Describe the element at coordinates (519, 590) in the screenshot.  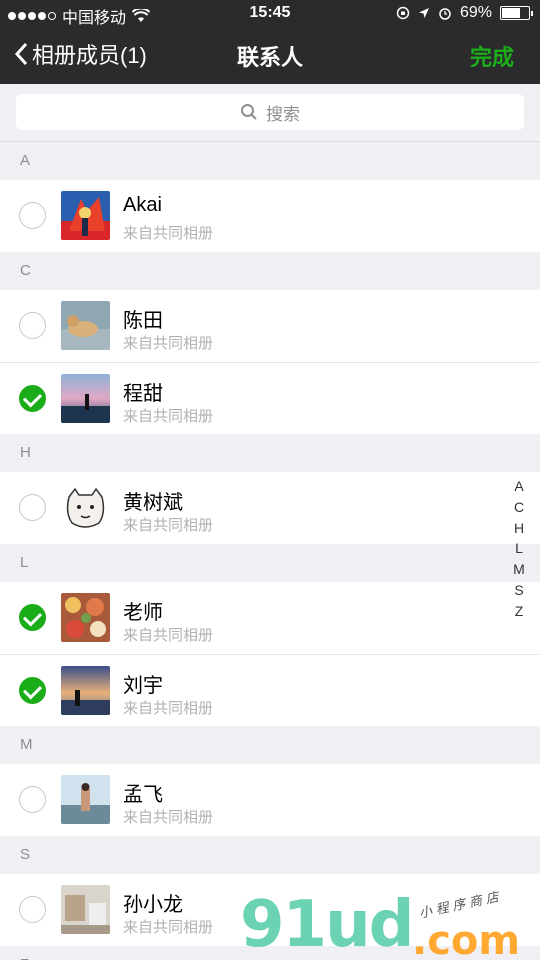
I see `index-letter: S` at that location.